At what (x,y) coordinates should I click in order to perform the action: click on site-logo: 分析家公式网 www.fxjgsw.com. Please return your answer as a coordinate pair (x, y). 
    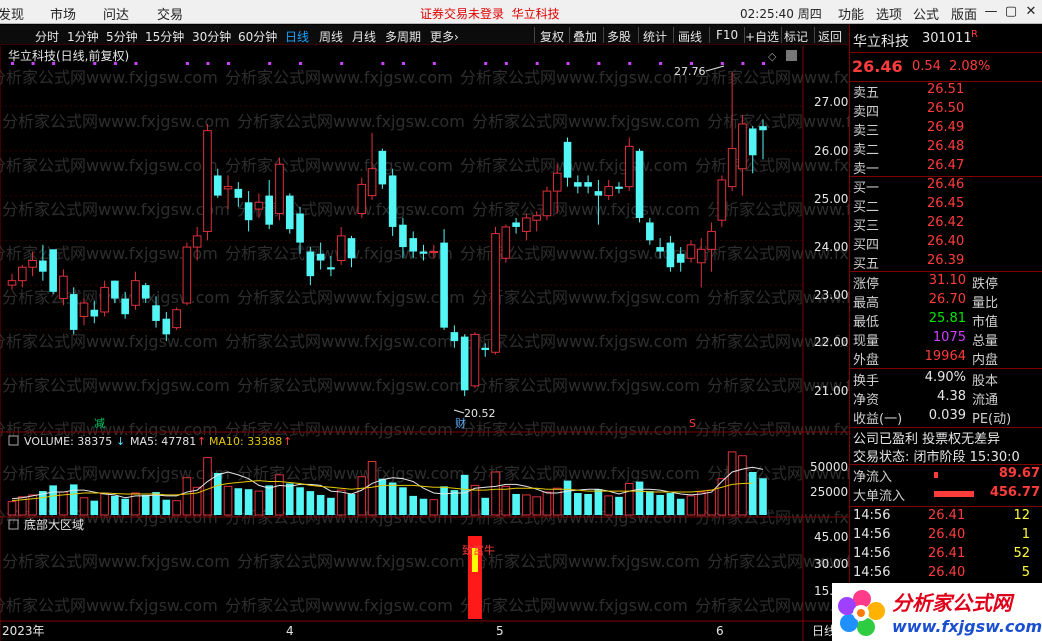
    Looking at the image, I should click on (937, 612).